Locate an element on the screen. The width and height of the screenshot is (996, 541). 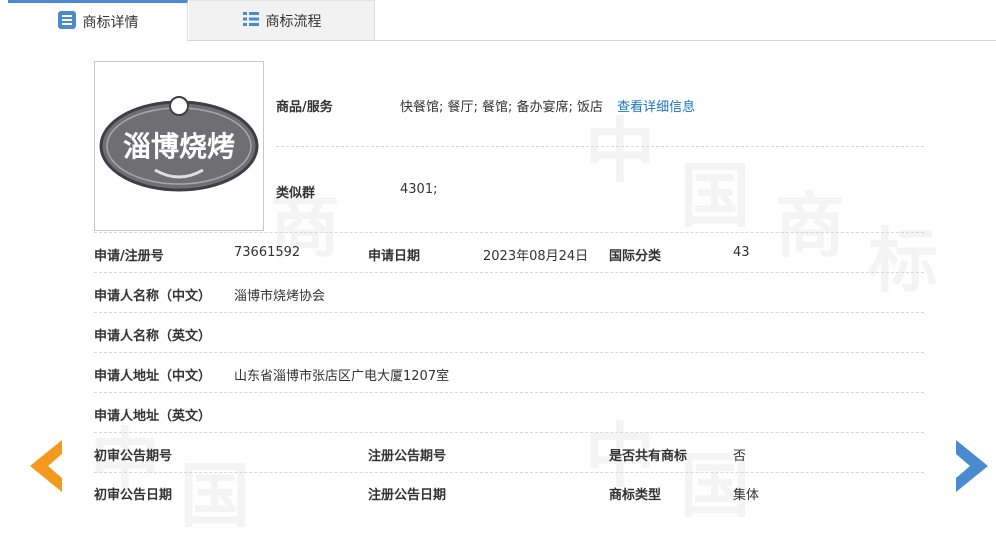
tab-trademark-details: 商标详情 is located at coordinates (98, 20).